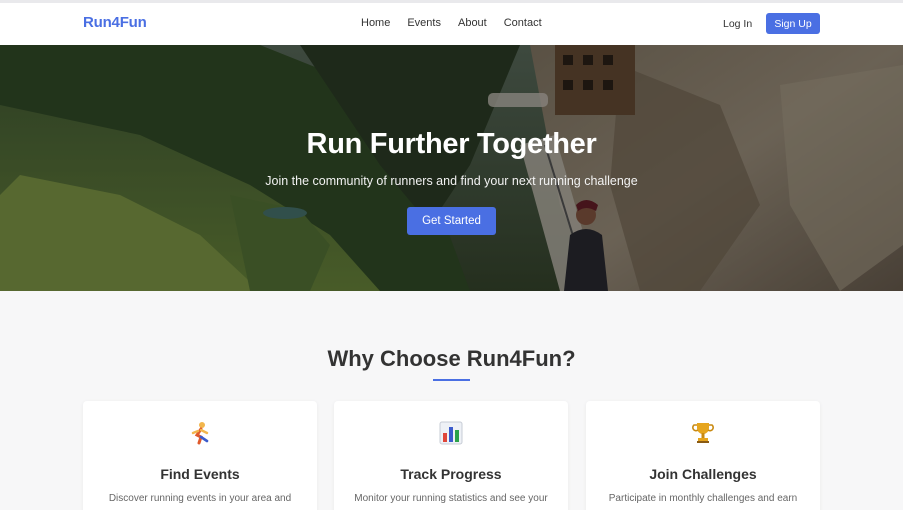 Image resolution: width=903 pixels, height=510 pixels. I want to click on nav-link-contact: Contact, so click(523, 23).